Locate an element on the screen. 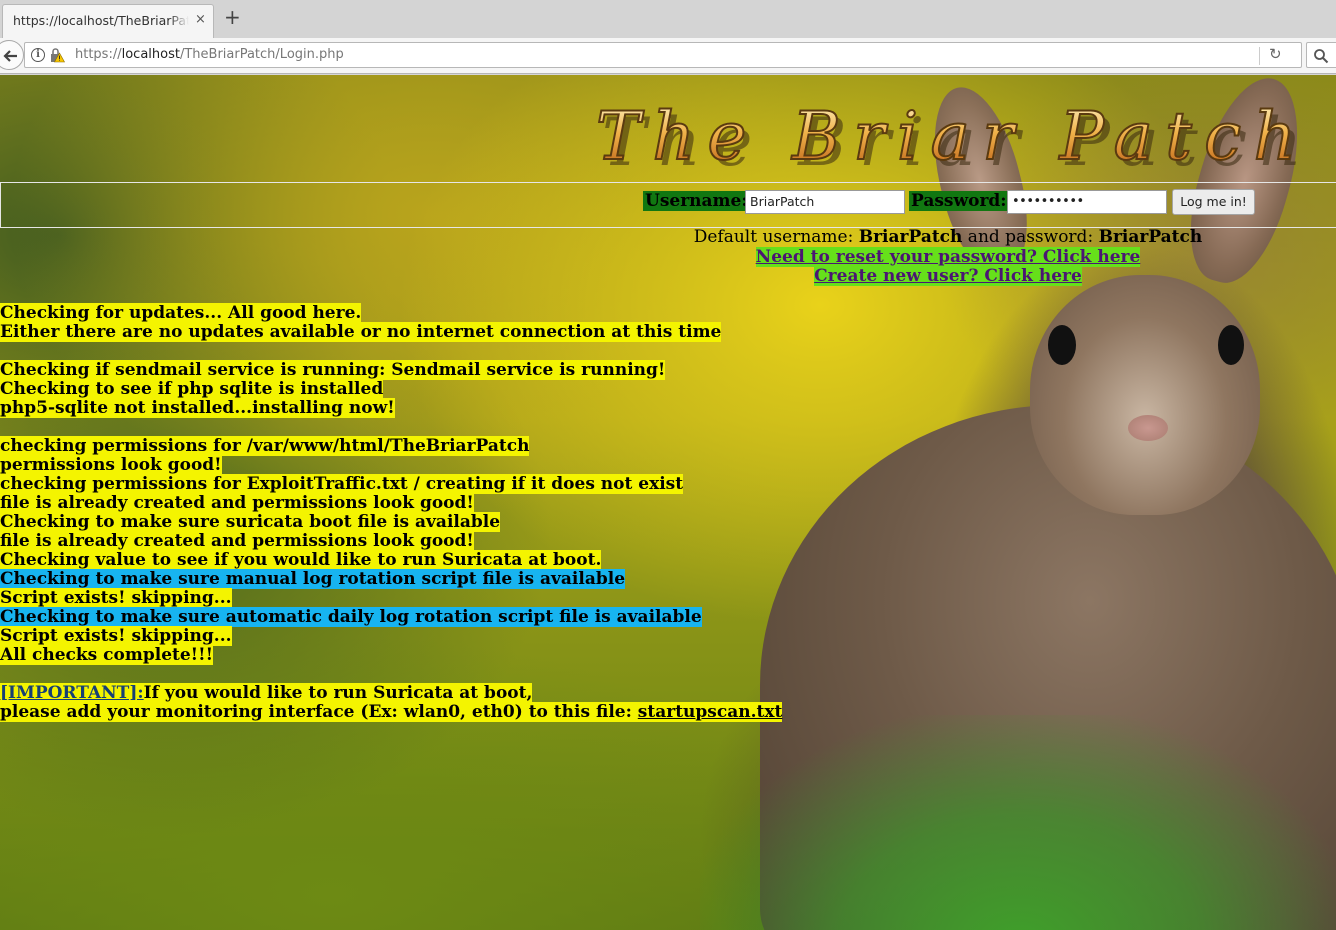 The image size is (1336, 930). insecure-lock-icon is located at coordinates (57, 55).